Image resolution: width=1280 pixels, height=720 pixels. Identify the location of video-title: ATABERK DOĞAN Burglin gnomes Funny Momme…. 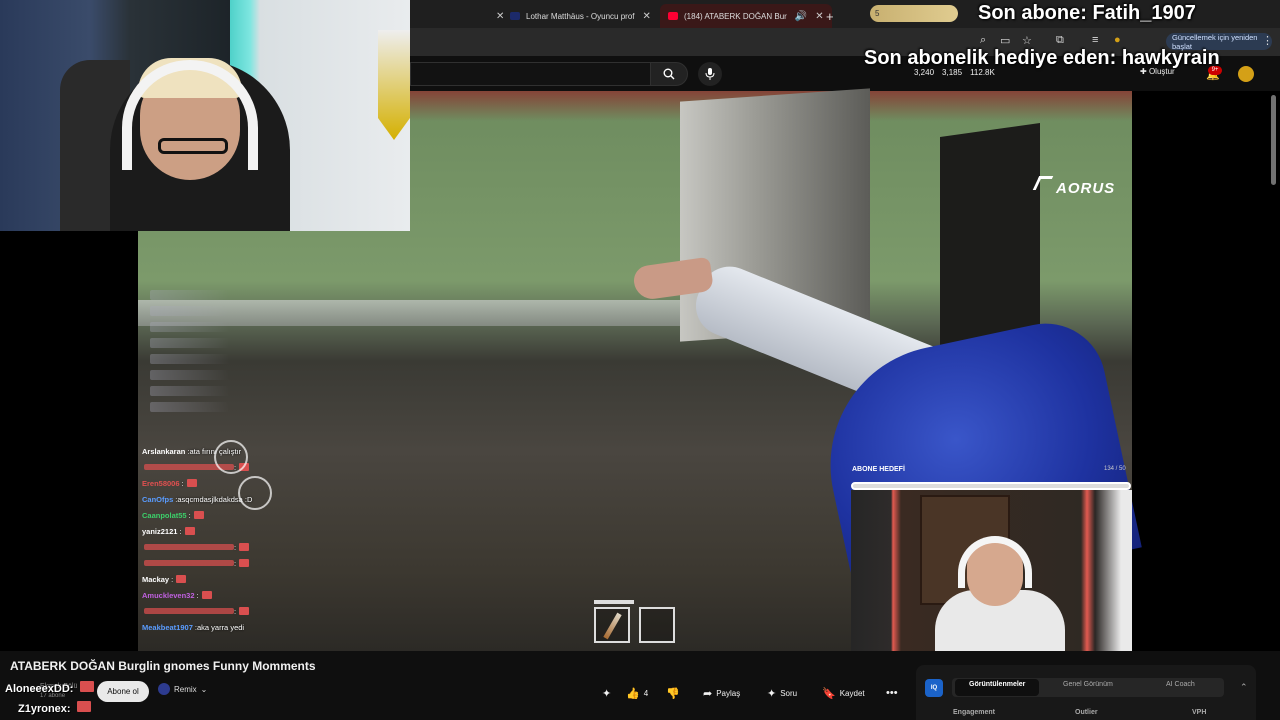
(163, 666).